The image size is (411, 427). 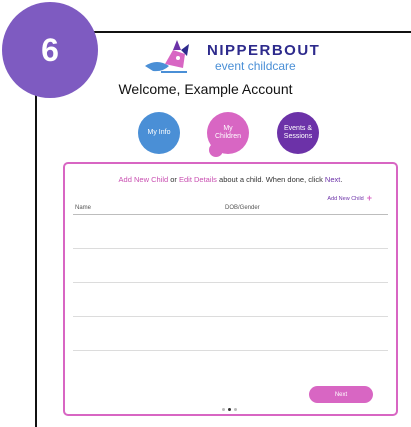 What do you see at coordinates (167, 56) in the screenshot?
I see `rocking-horse-logo-icon` at bounding box center [167, 56].